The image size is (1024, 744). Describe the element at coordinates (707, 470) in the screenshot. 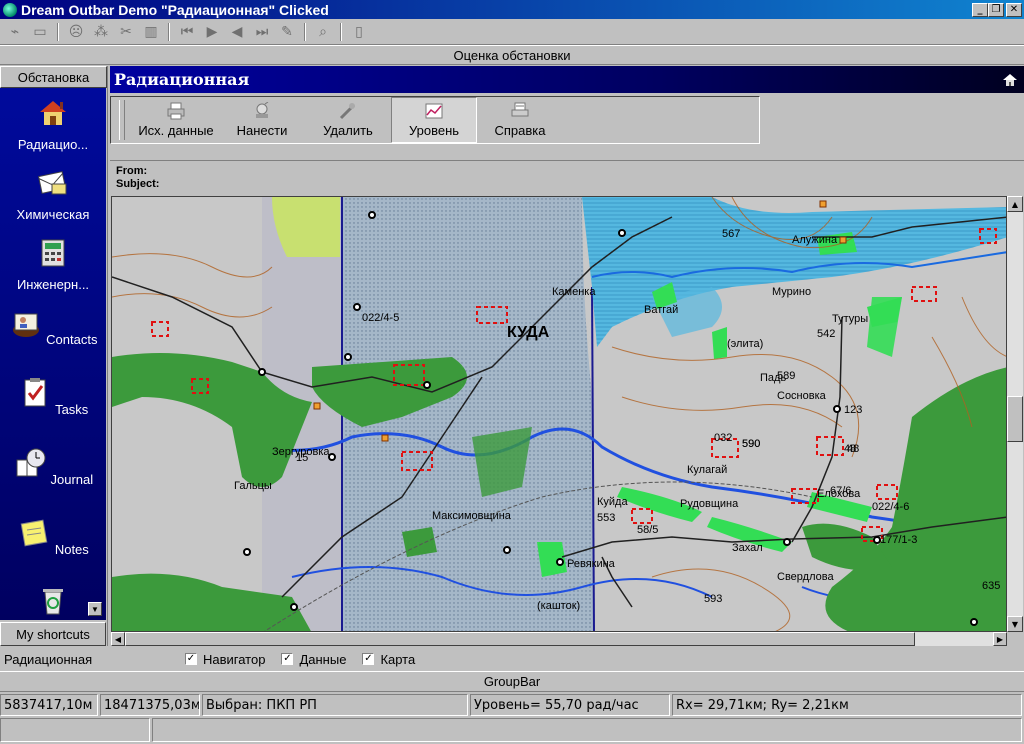

I see `svg-text: Кулагай` at that location.